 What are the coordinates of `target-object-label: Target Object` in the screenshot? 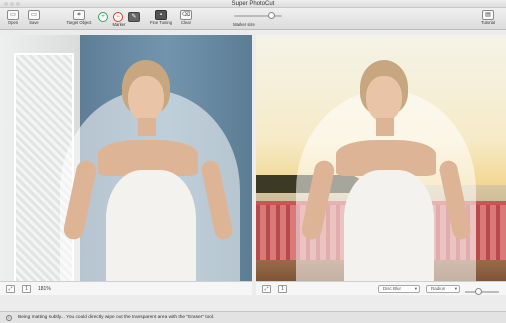 It's located at (79, 22).